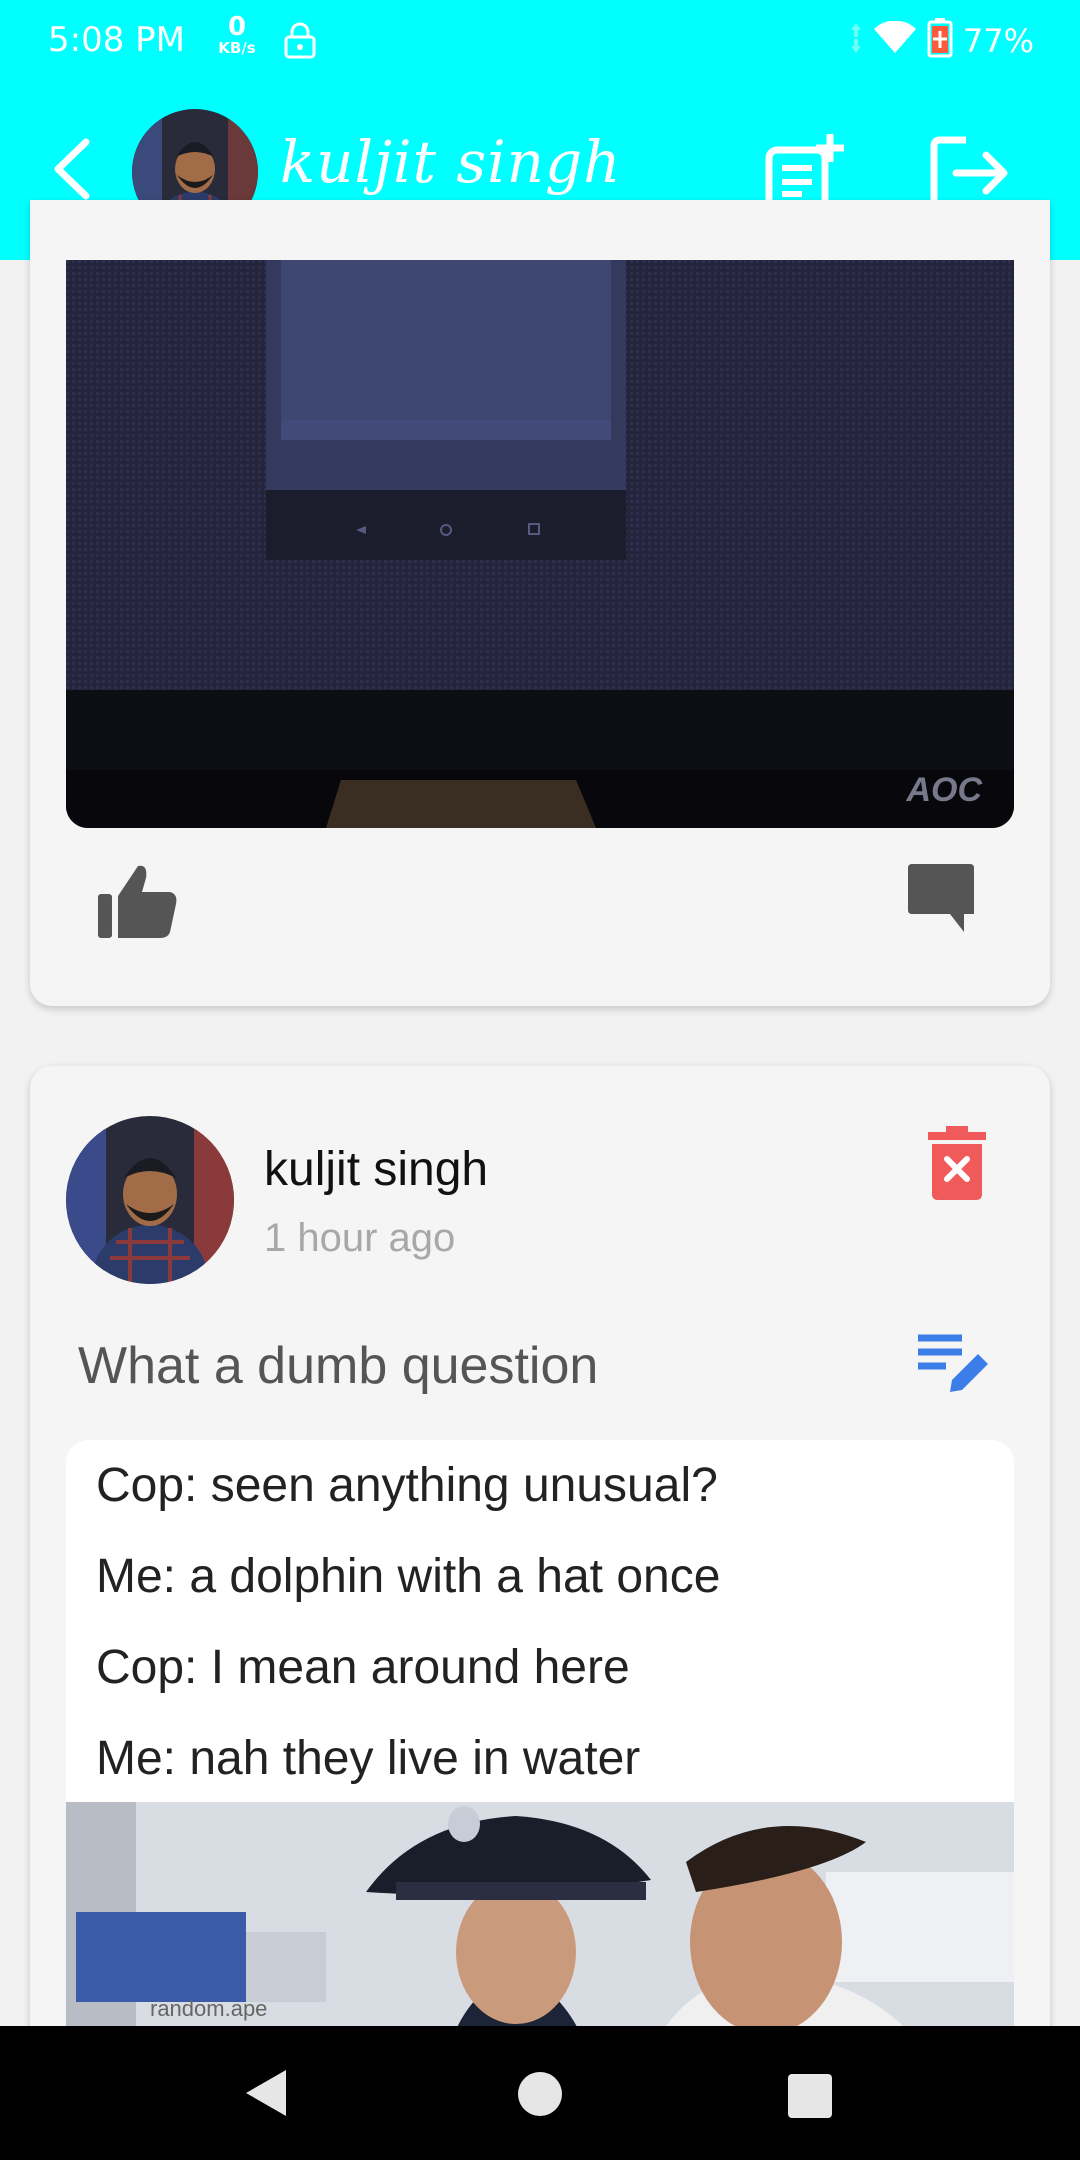 The image size is (1080, 2160). I want to click on meme-line: Me: a dolphin with a hat once, so click(408, 1576).